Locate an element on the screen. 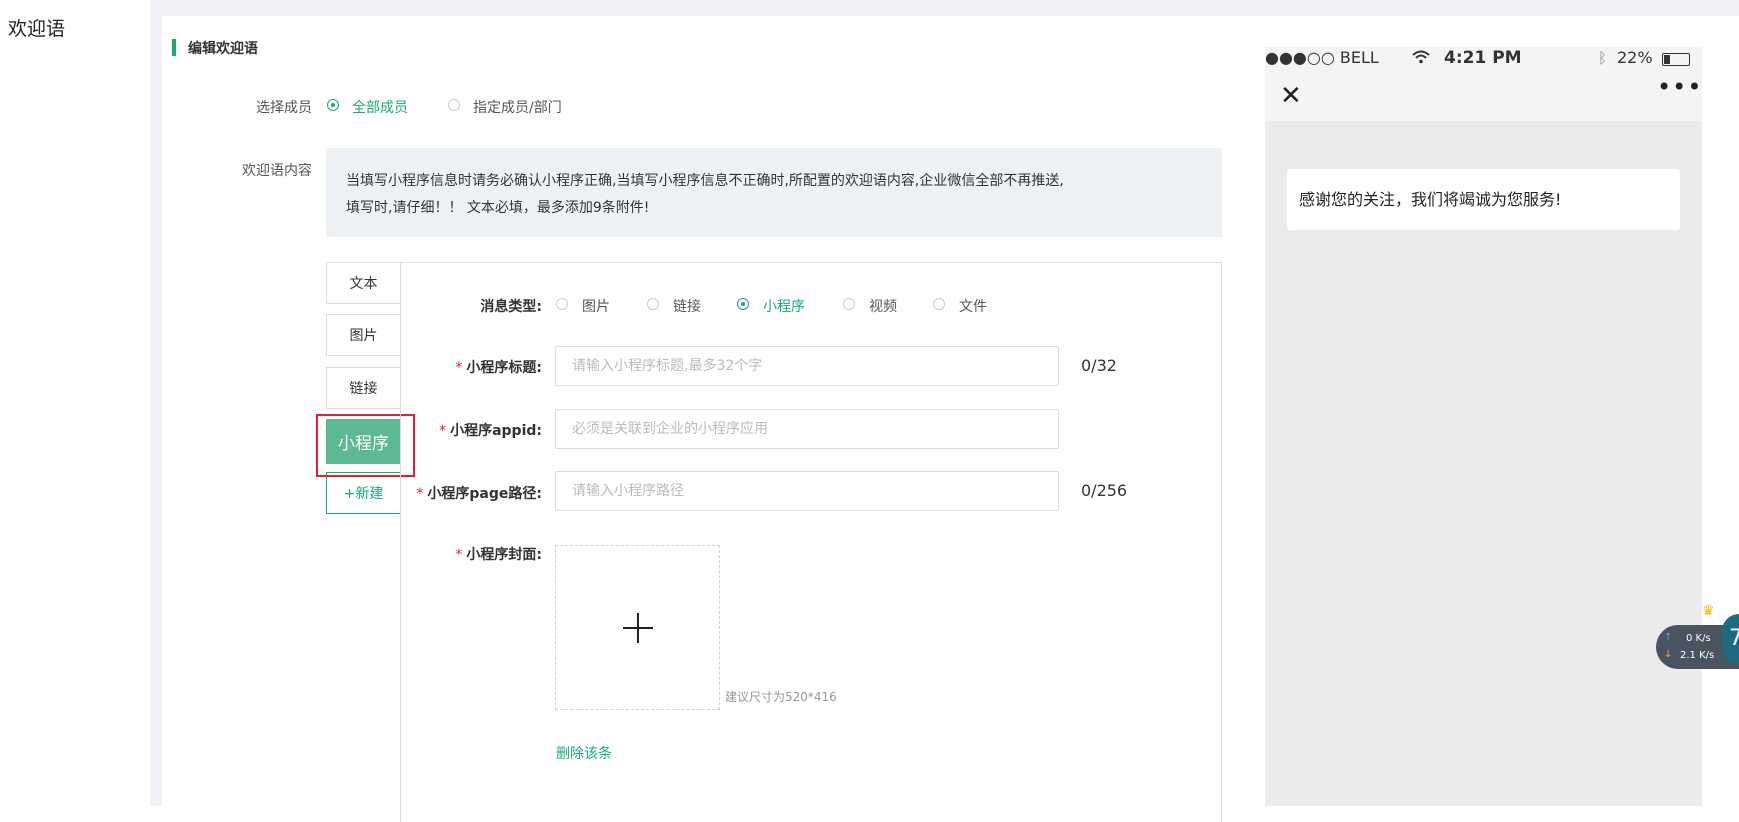  section-title: 编辑欢迎语 is located at coordinates (223, 49).